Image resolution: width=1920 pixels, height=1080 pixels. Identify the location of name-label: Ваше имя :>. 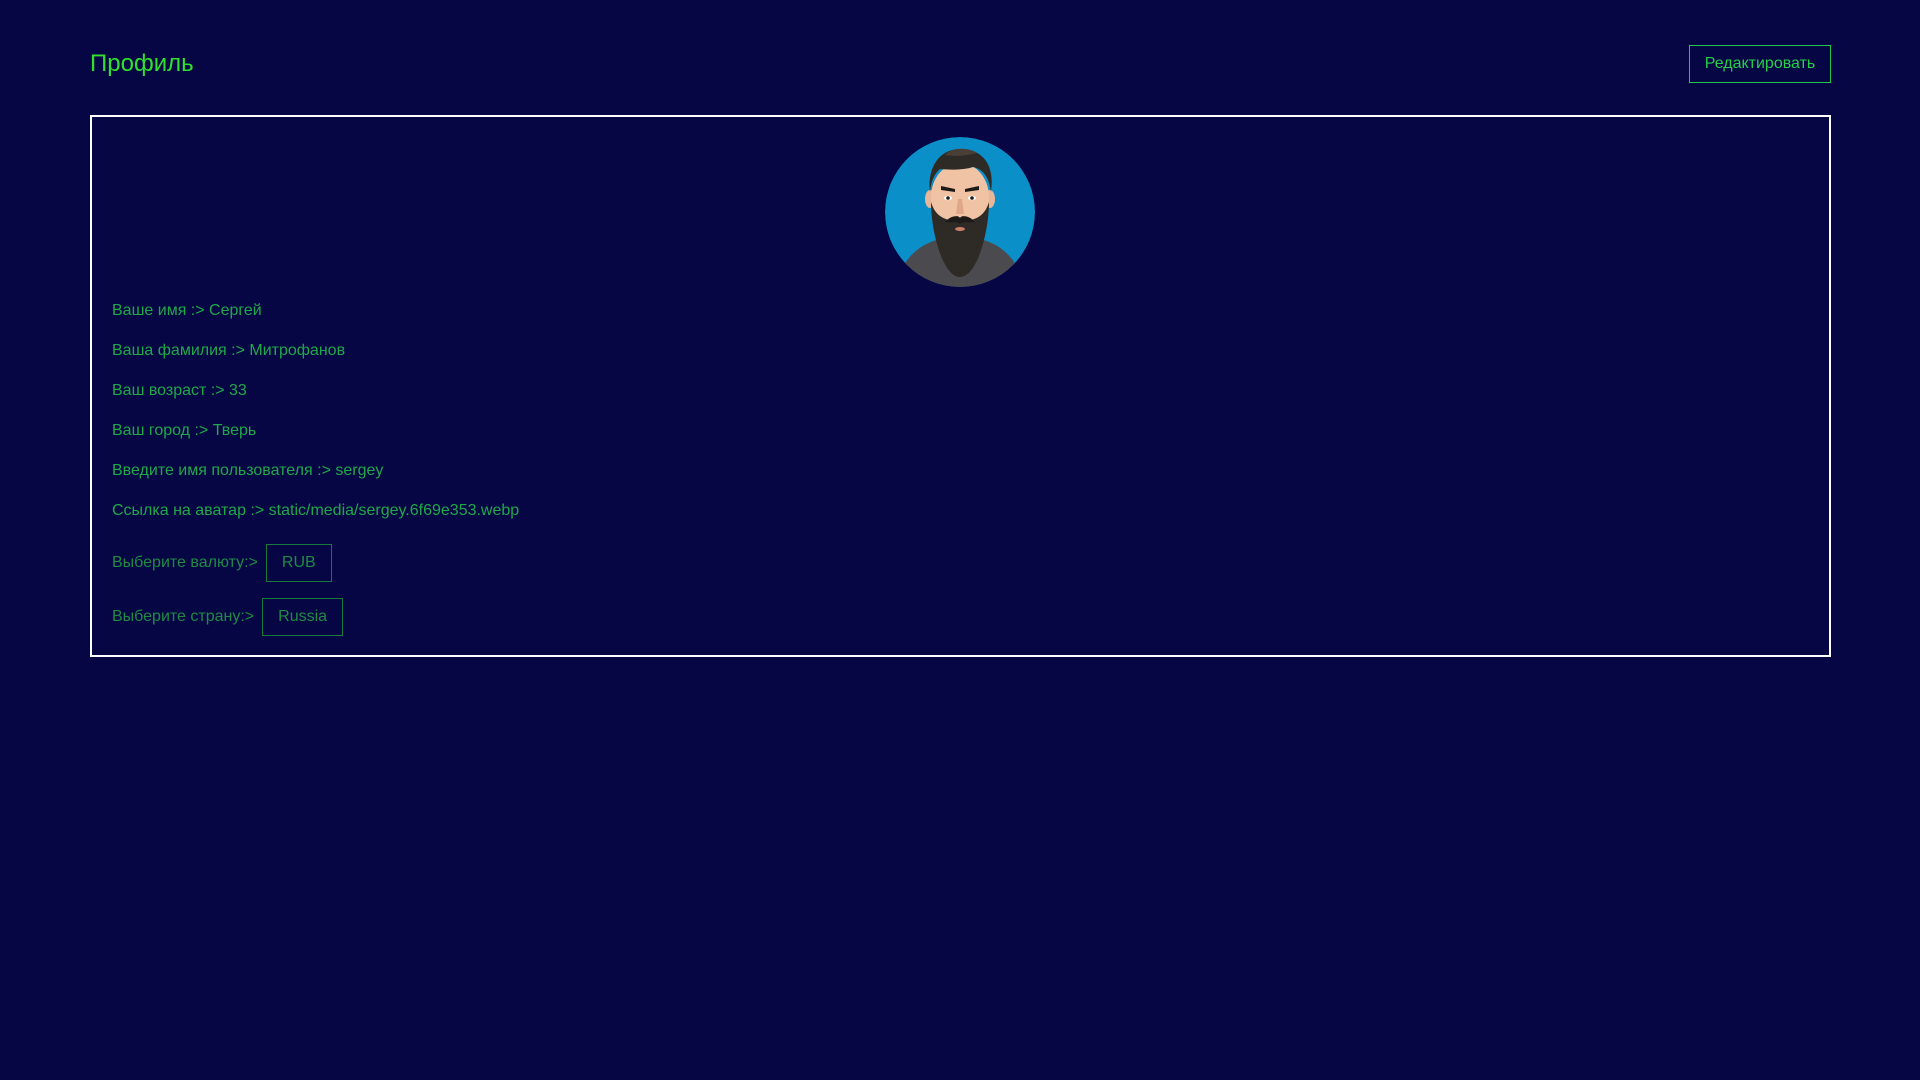
(161, 310).